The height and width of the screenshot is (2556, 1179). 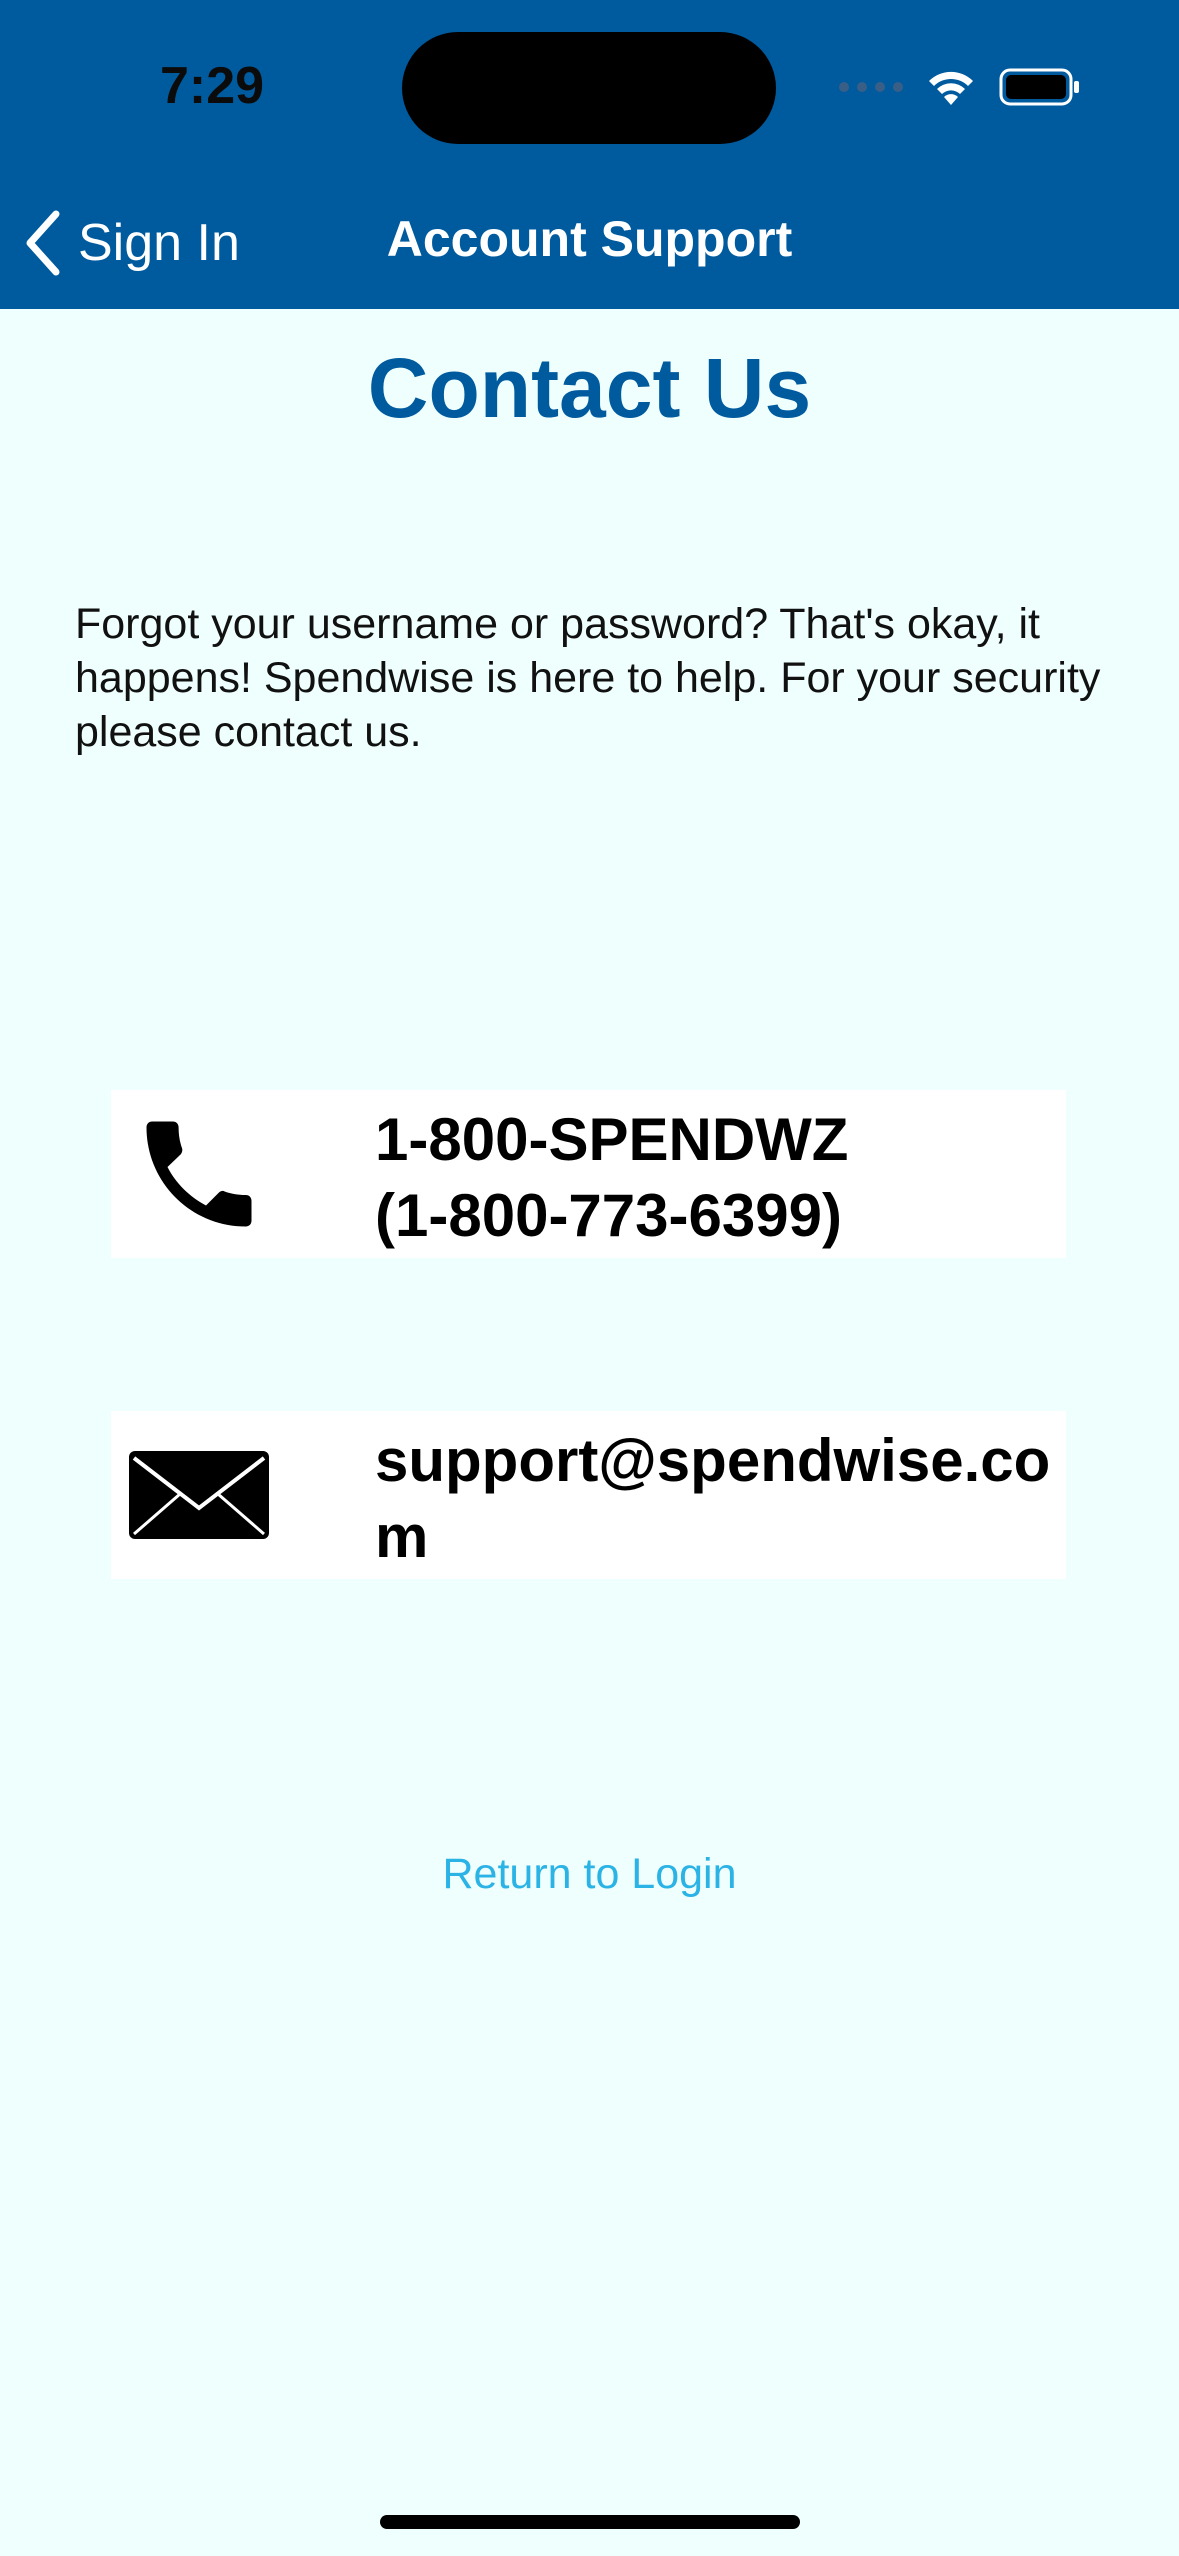 I want to click on back-button: Sign In, so click(x=131, y=243).